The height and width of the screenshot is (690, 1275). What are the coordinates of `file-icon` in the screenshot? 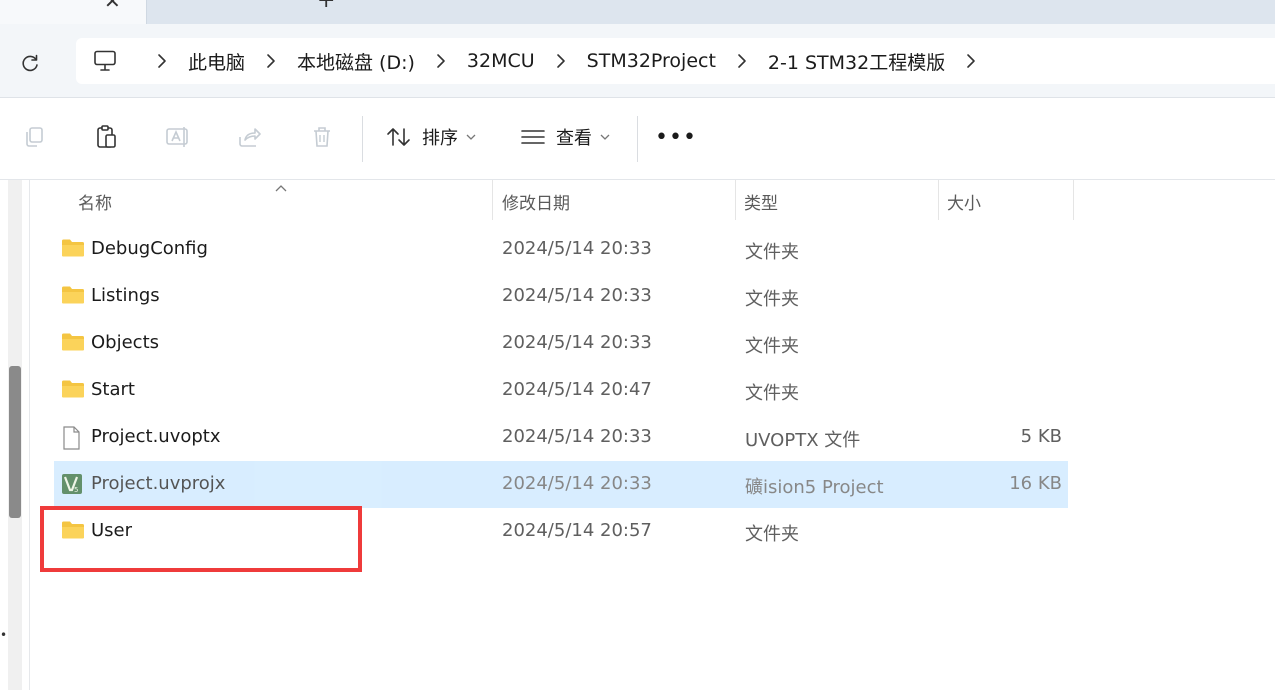 It's located at (73, 438).